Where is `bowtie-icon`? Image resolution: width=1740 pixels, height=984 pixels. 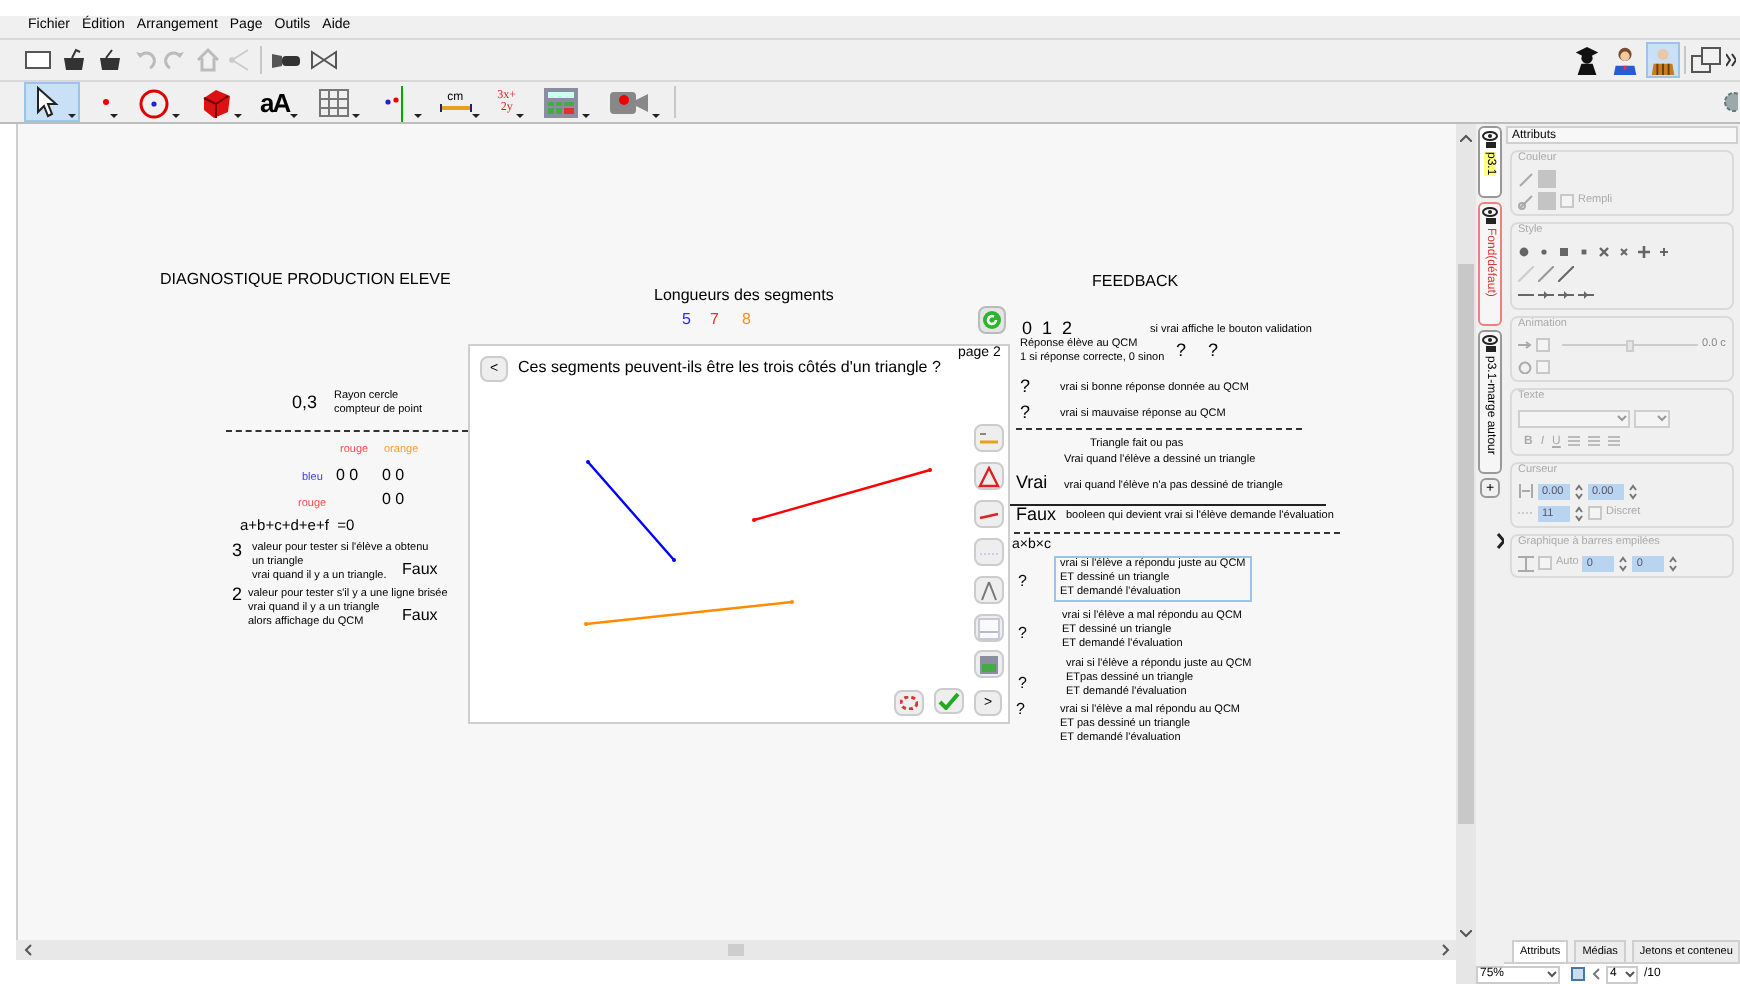 bowtie-icon is located at coordinates (324, 60).